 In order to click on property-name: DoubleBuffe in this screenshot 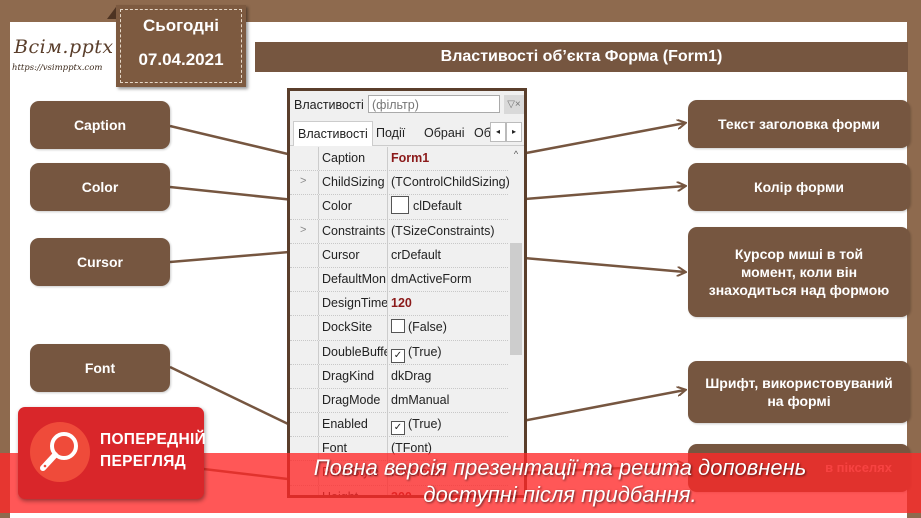, I will do `click(353, 352)`.